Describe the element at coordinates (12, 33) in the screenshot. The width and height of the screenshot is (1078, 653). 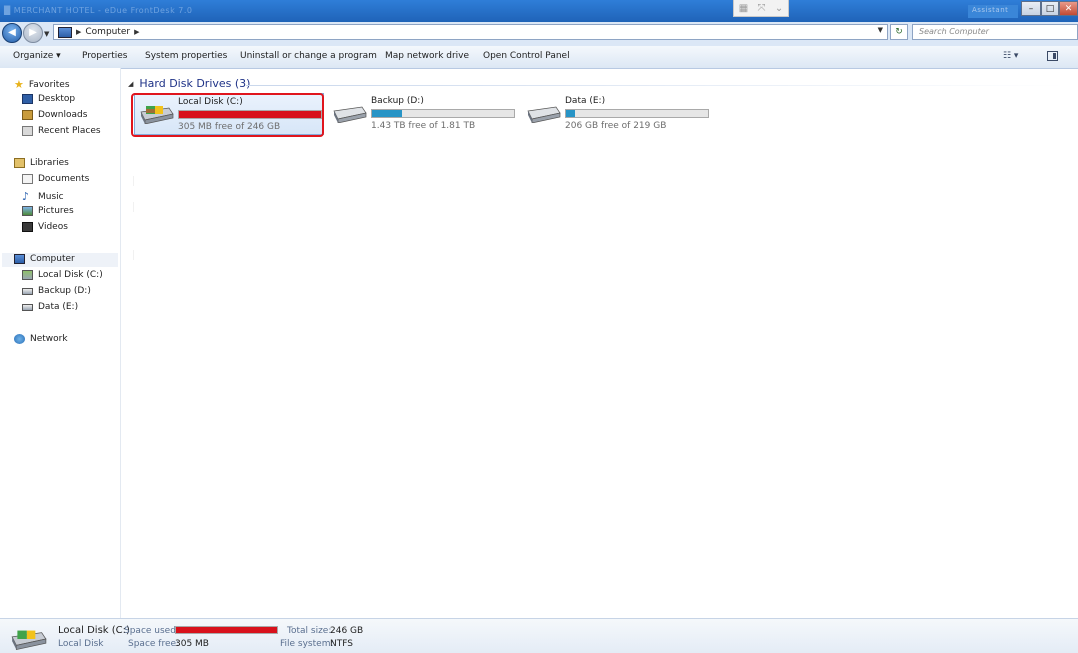
I see `back-button: ◀` at that location.